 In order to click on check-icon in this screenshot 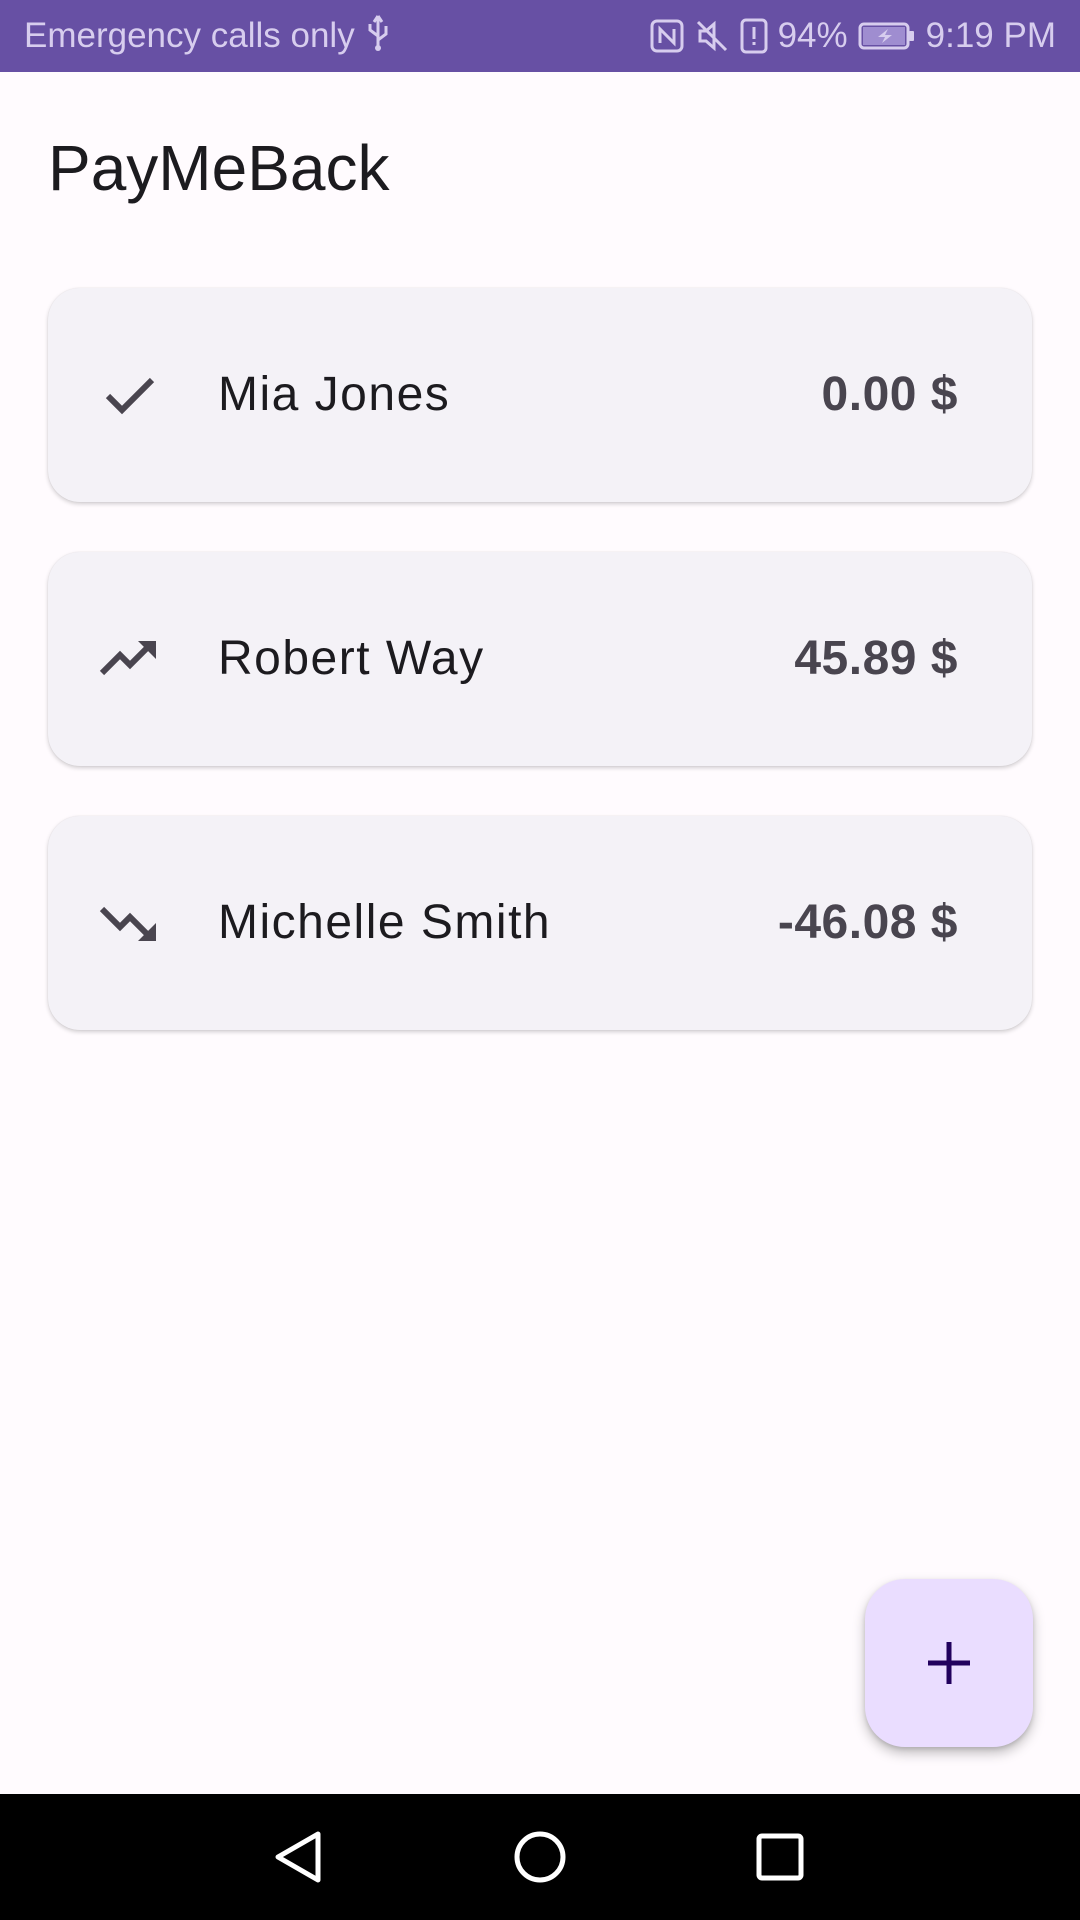, I will do `click(130, 396)`.